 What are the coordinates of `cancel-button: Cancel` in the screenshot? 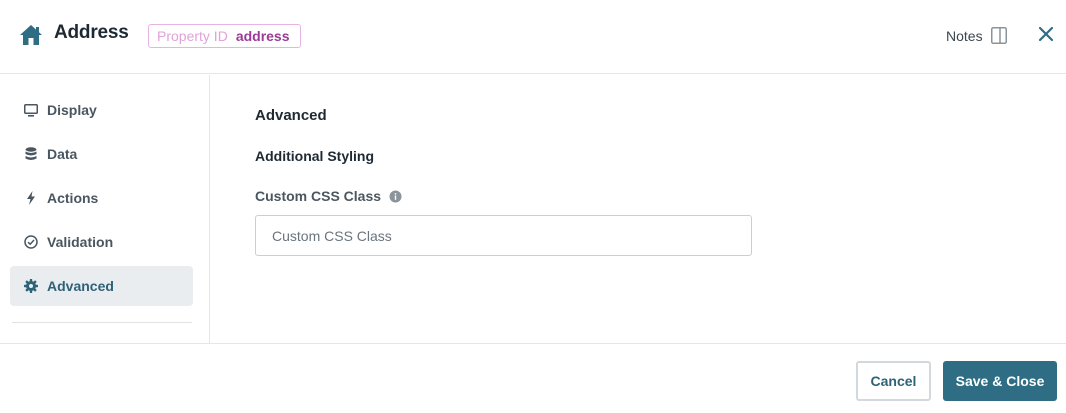 It's located at (893, 381).